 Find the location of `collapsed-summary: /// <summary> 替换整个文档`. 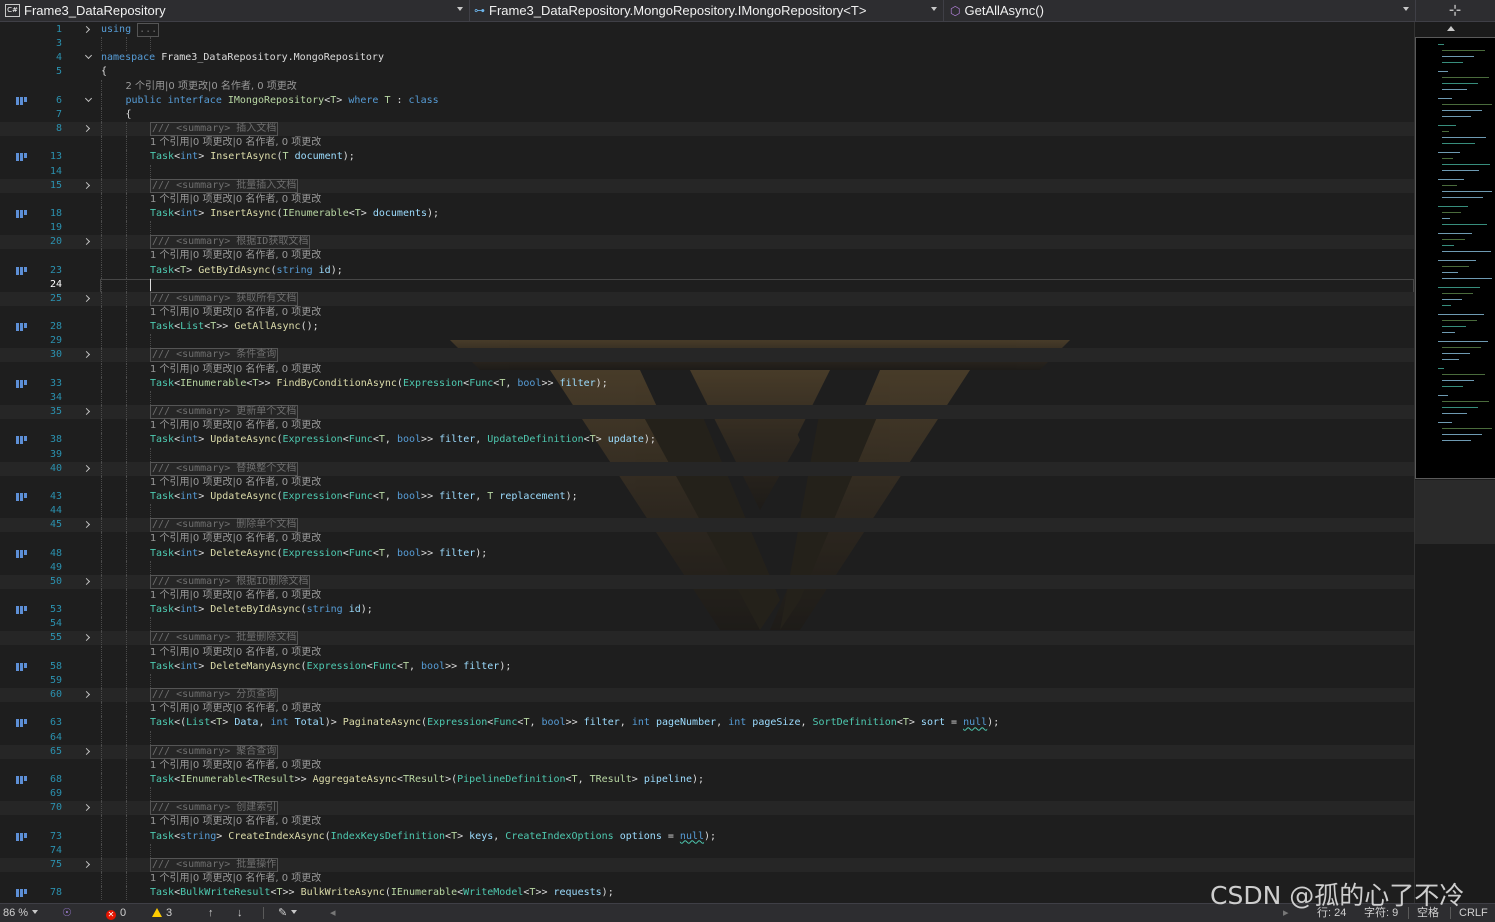

collapsed-summary: /// <summary> 替换整个文档 is located at coordinates (224, 468).